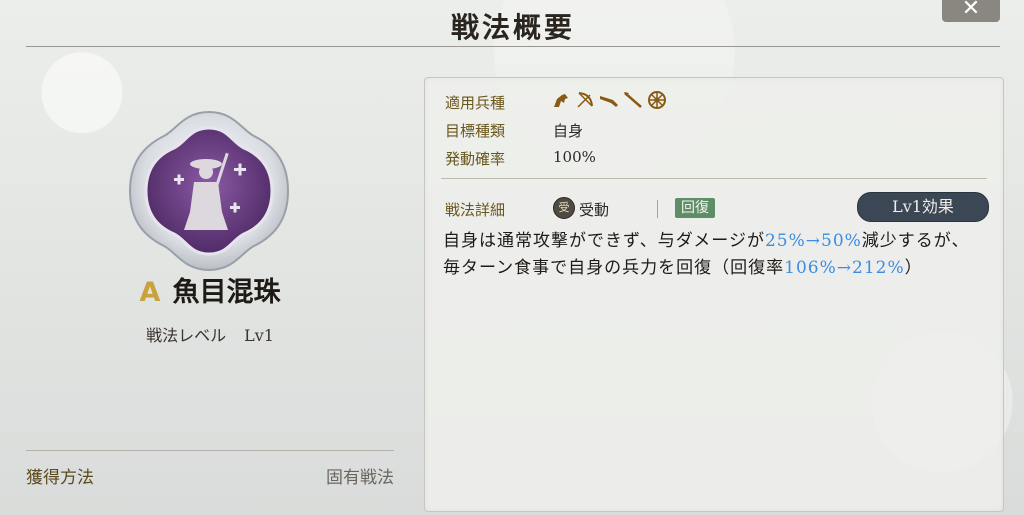 This screenshot has width=1024, height=515. Describe the element at coordinates (633, 100) in the screenshot. I see `spear-icon` at that location.